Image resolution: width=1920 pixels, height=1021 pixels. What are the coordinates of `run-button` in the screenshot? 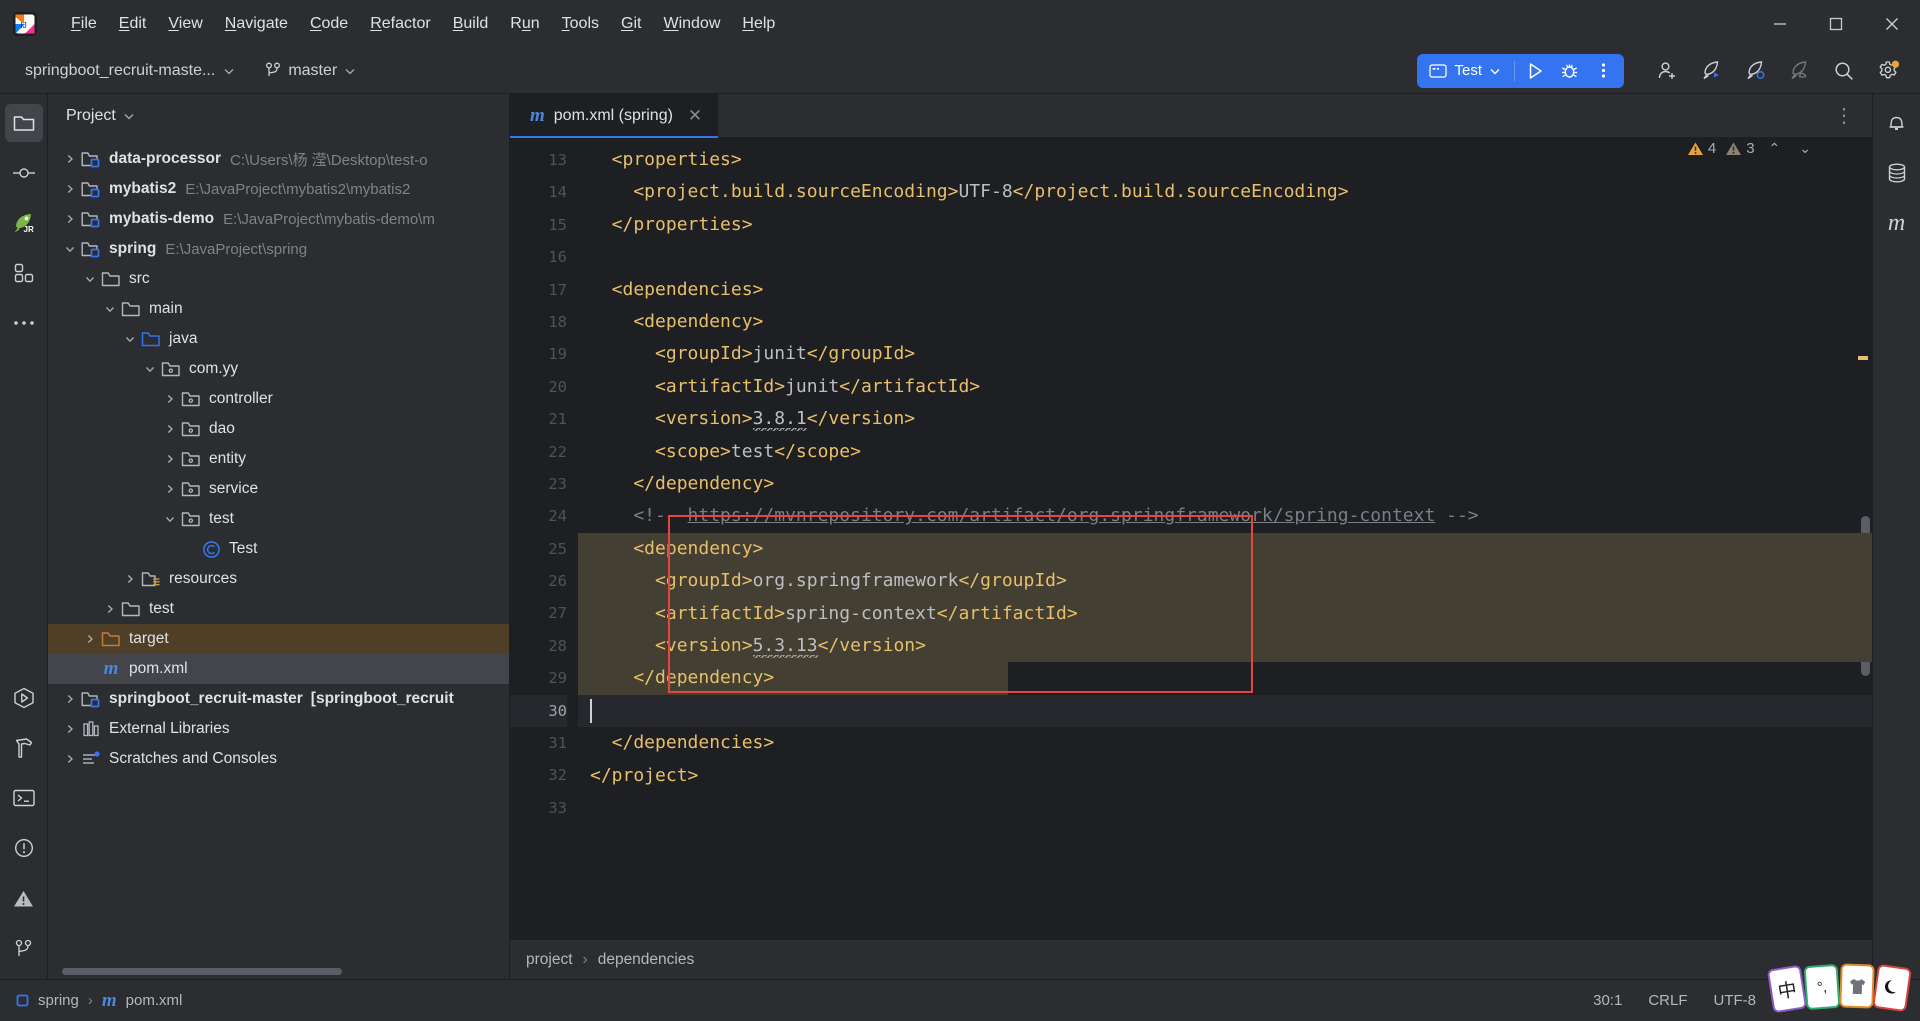 It's located at (1535, 71).